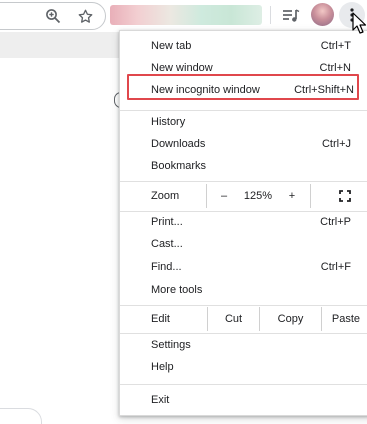  I want to click on zoom-in-icon, so click(53, 16).